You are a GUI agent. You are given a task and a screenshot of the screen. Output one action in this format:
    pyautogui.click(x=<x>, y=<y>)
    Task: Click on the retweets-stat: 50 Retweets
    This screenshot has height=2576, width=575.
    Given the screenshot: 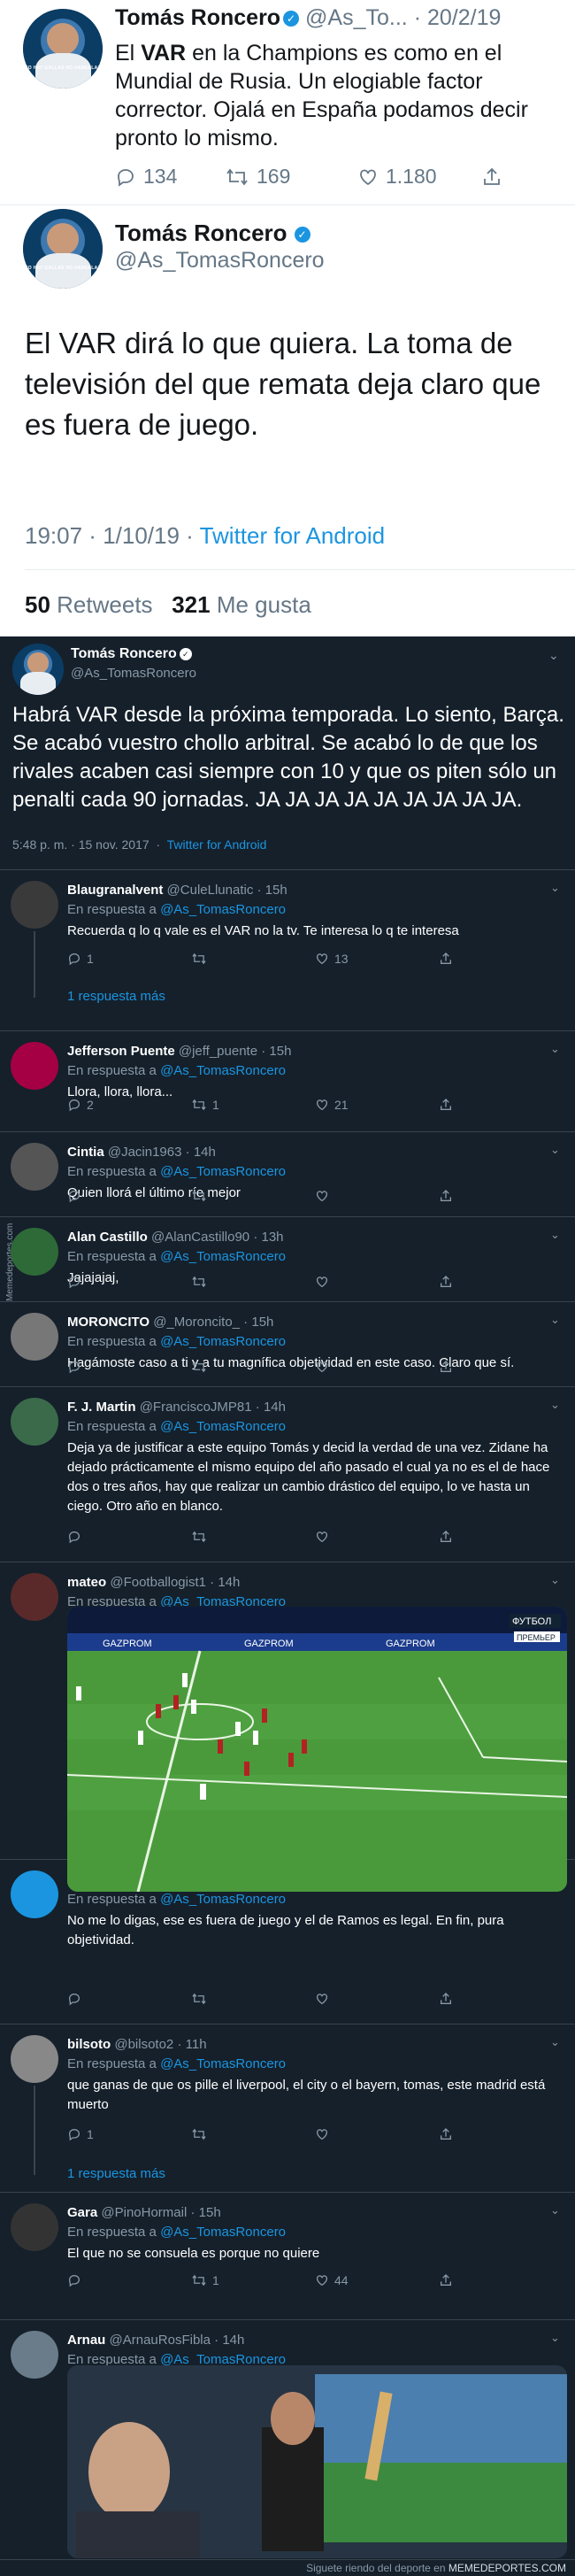 What is the action you would take?
    pyautogui.click(x=89, y=604)
    